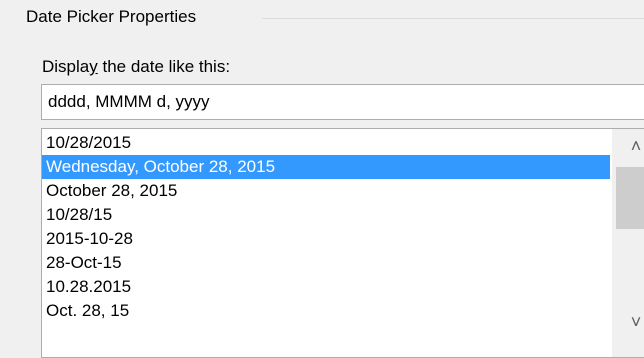 The width and height of the screenshot is (644, 358). I want to click on group-title: Date Picker Properties, so click(117, 17).